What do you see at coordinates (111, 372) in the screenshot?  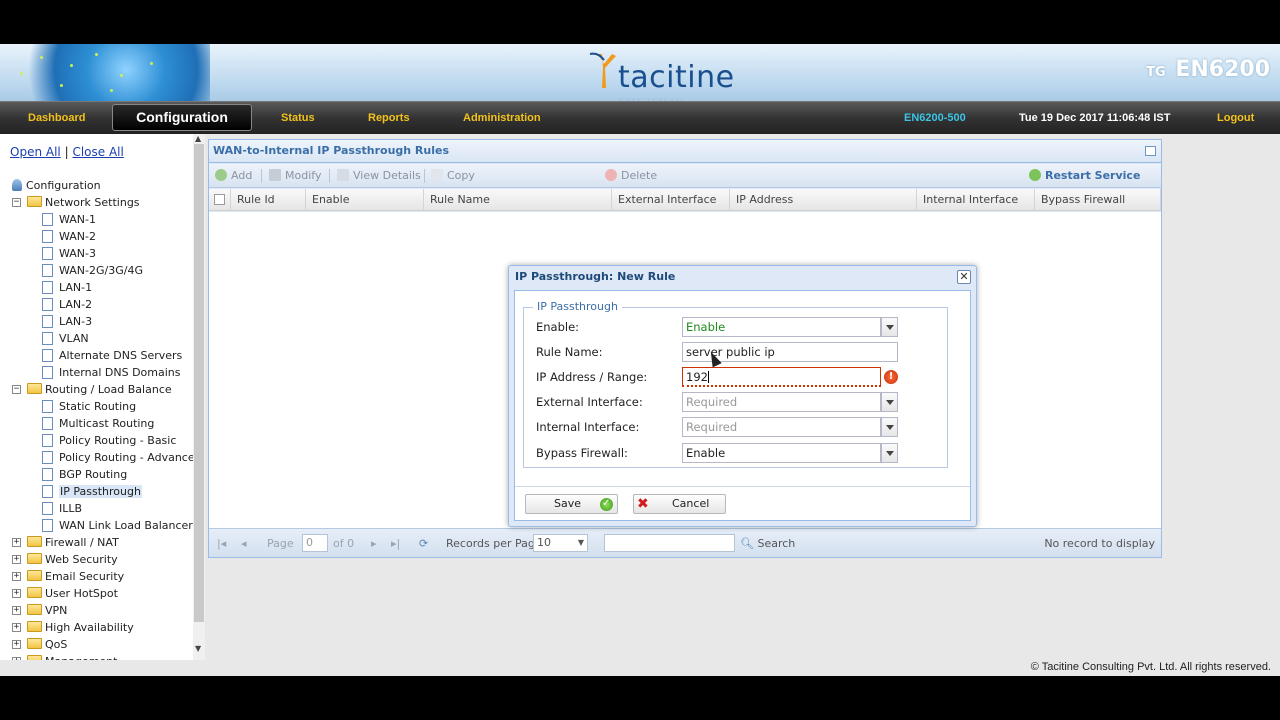 I see `tree-item-internal-dns: Internal DNS Domains` at bounding box center [111, 372].